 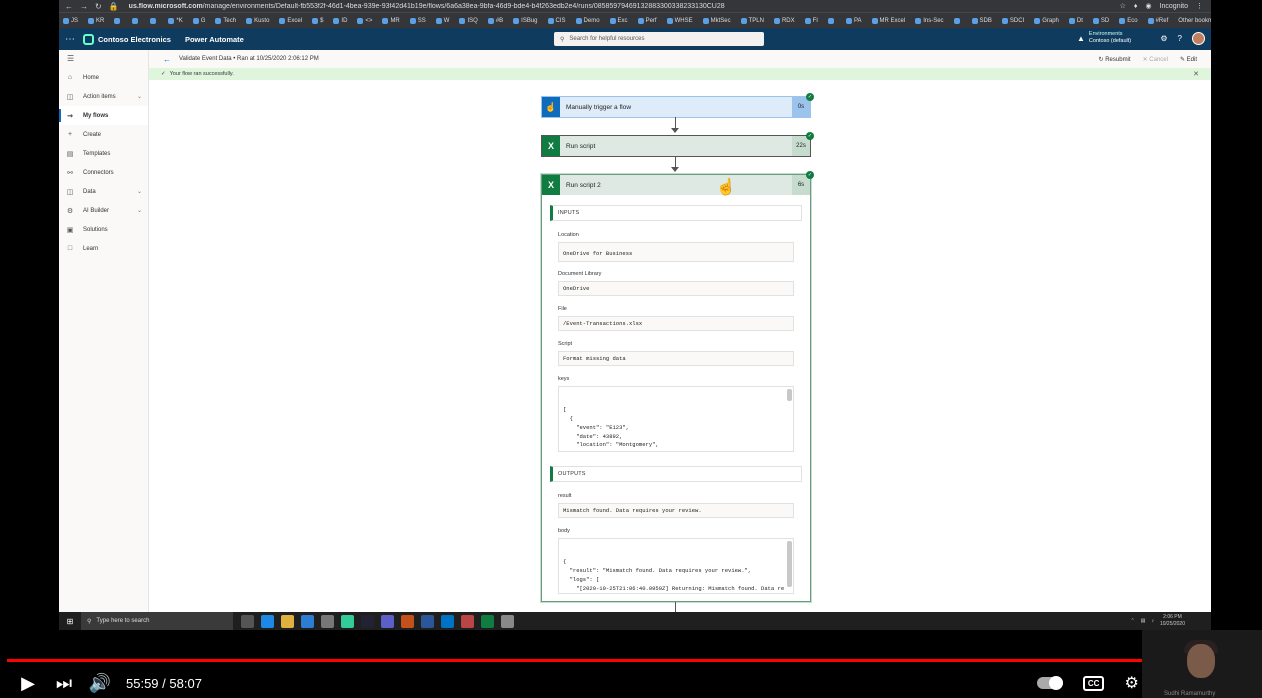 What do you see at coordinates (307, 621) in the screenshot?
I see `vscode-icon` at bounding box center [307, 621].